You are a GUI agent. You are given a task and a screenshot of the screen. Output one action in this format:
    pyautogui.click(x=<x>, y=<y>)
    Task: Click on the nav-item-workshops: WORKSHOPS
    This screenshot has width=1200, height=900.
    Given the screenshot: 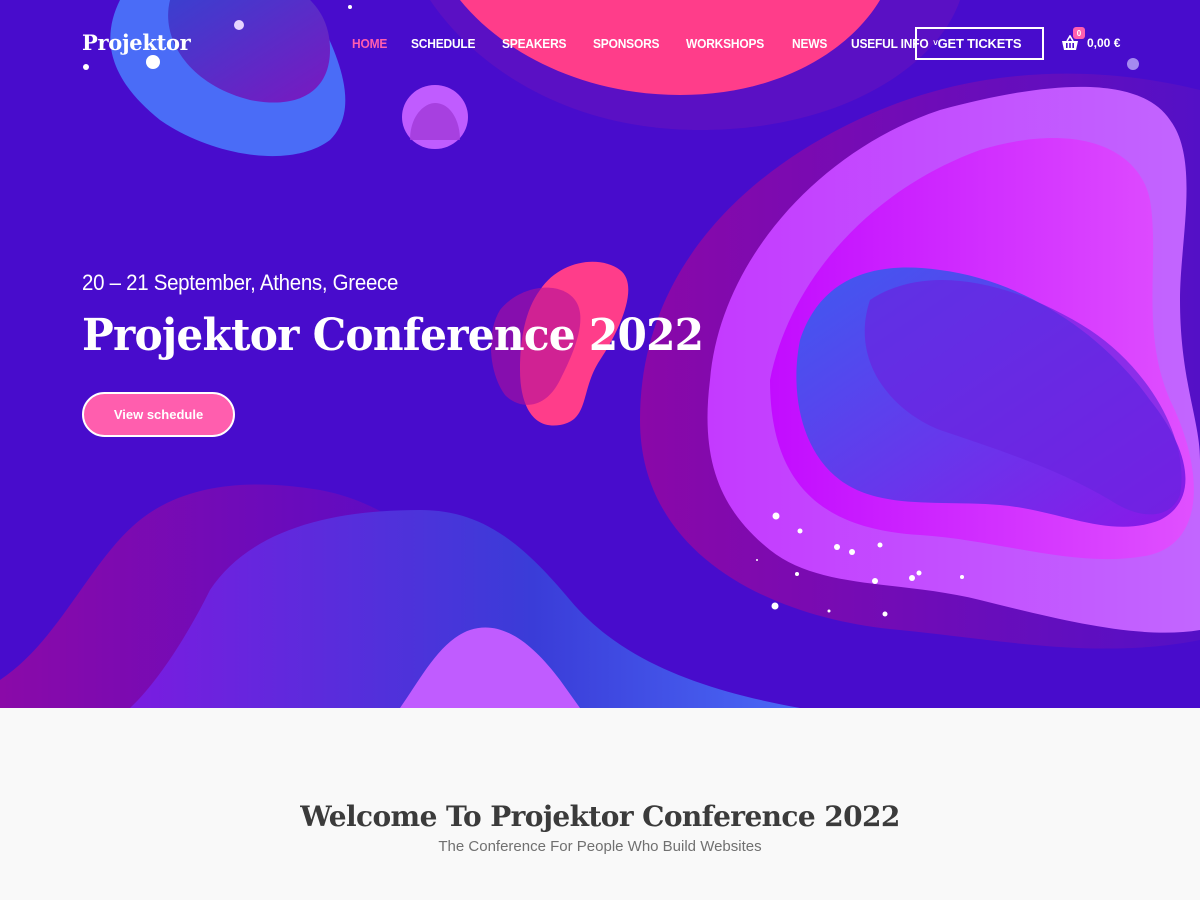 What is the action you would take?
    pyautogui.click(x=725, y=43)
    